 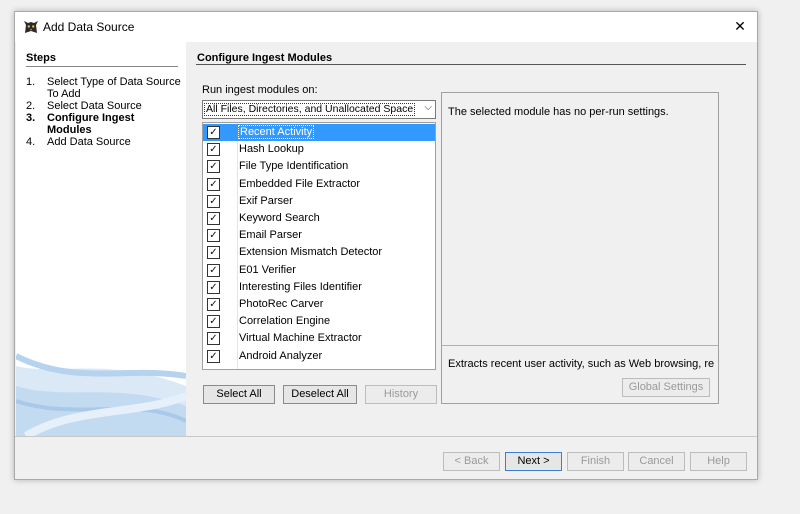 I want to click on step-label: Add Data Source, so click(x=89, y=142).